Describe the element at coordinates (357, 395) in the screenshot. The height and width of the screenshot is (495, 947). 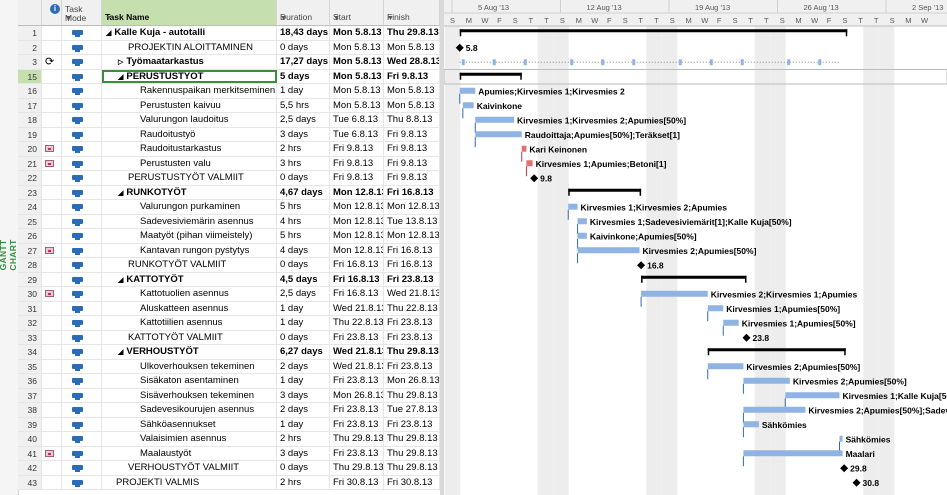
I see `start-cell: Mon 26.8.13` at that location.